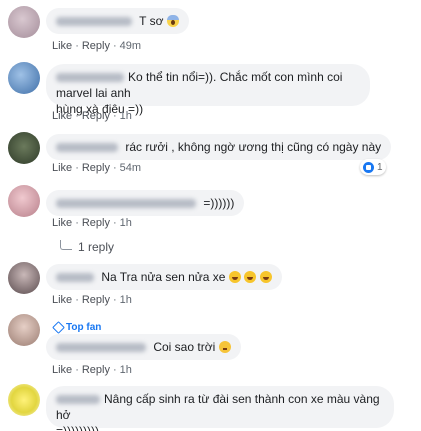 This screenshot has height=431, width=421. What do you see at coordinates (224, 347) in the screenshot?
I see `face-emoji-icon` at bounding box center [224, 347].